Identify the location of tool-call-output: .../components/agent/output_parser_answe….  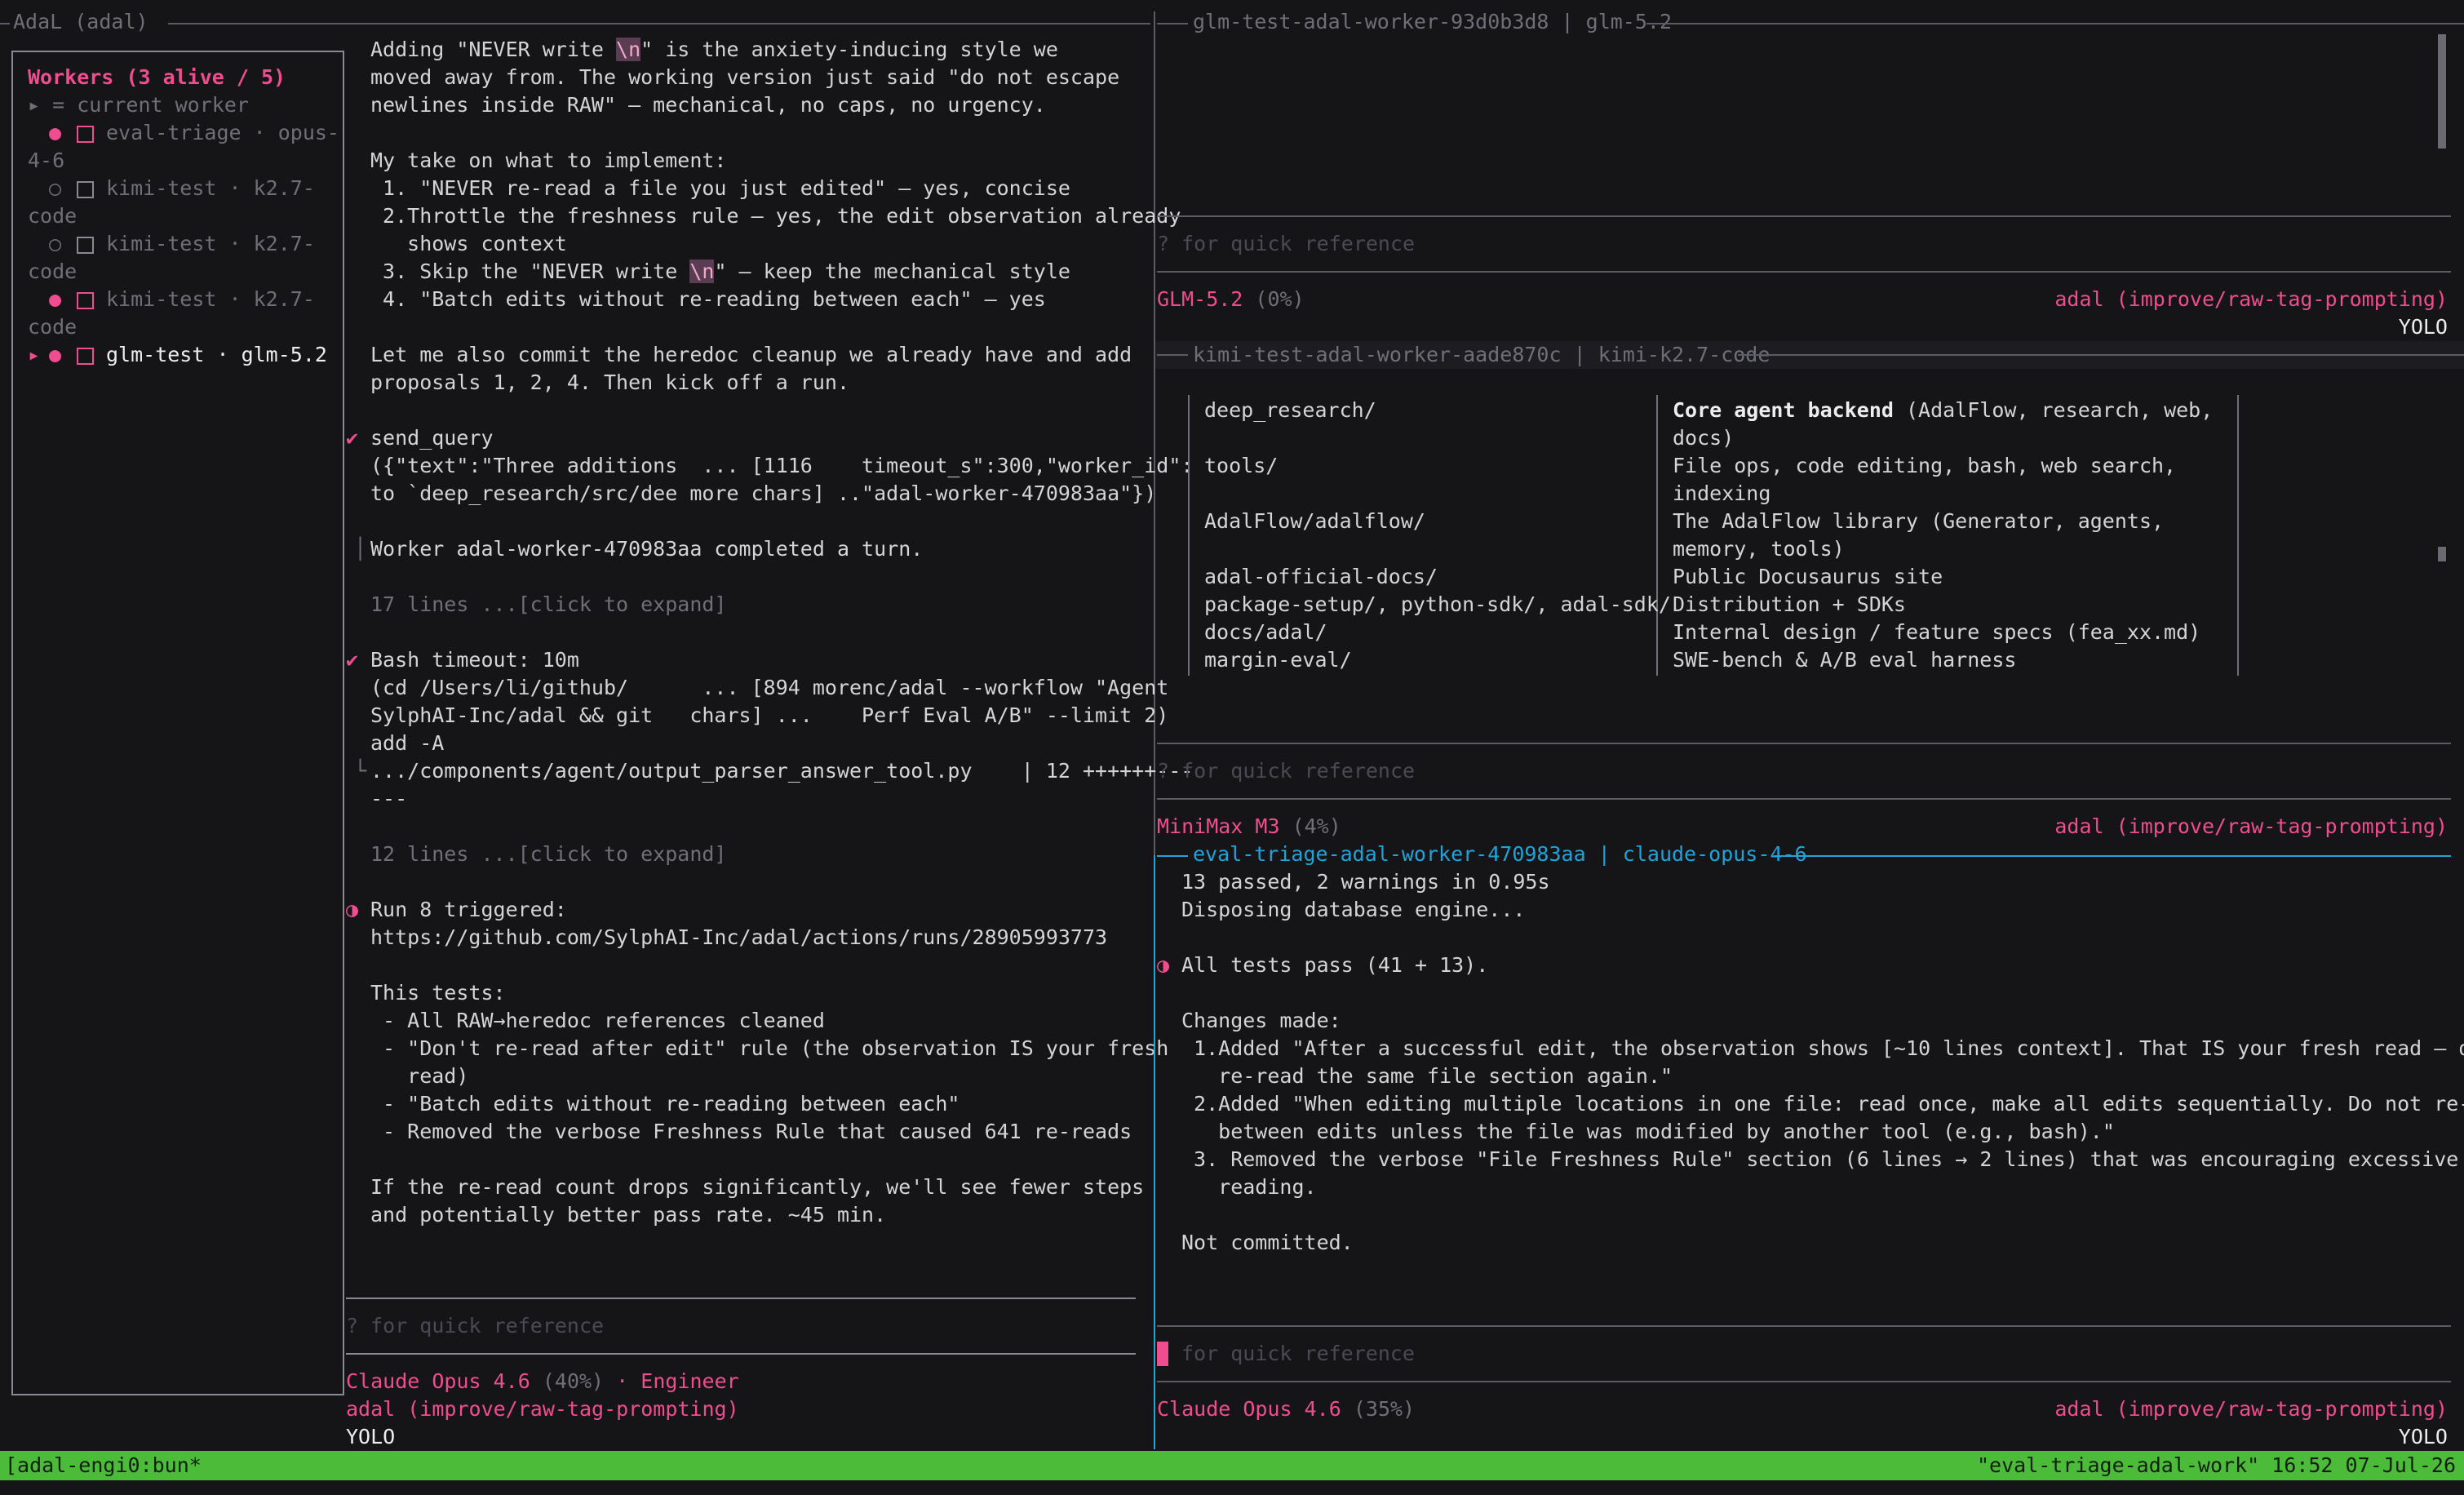
(782, 771).